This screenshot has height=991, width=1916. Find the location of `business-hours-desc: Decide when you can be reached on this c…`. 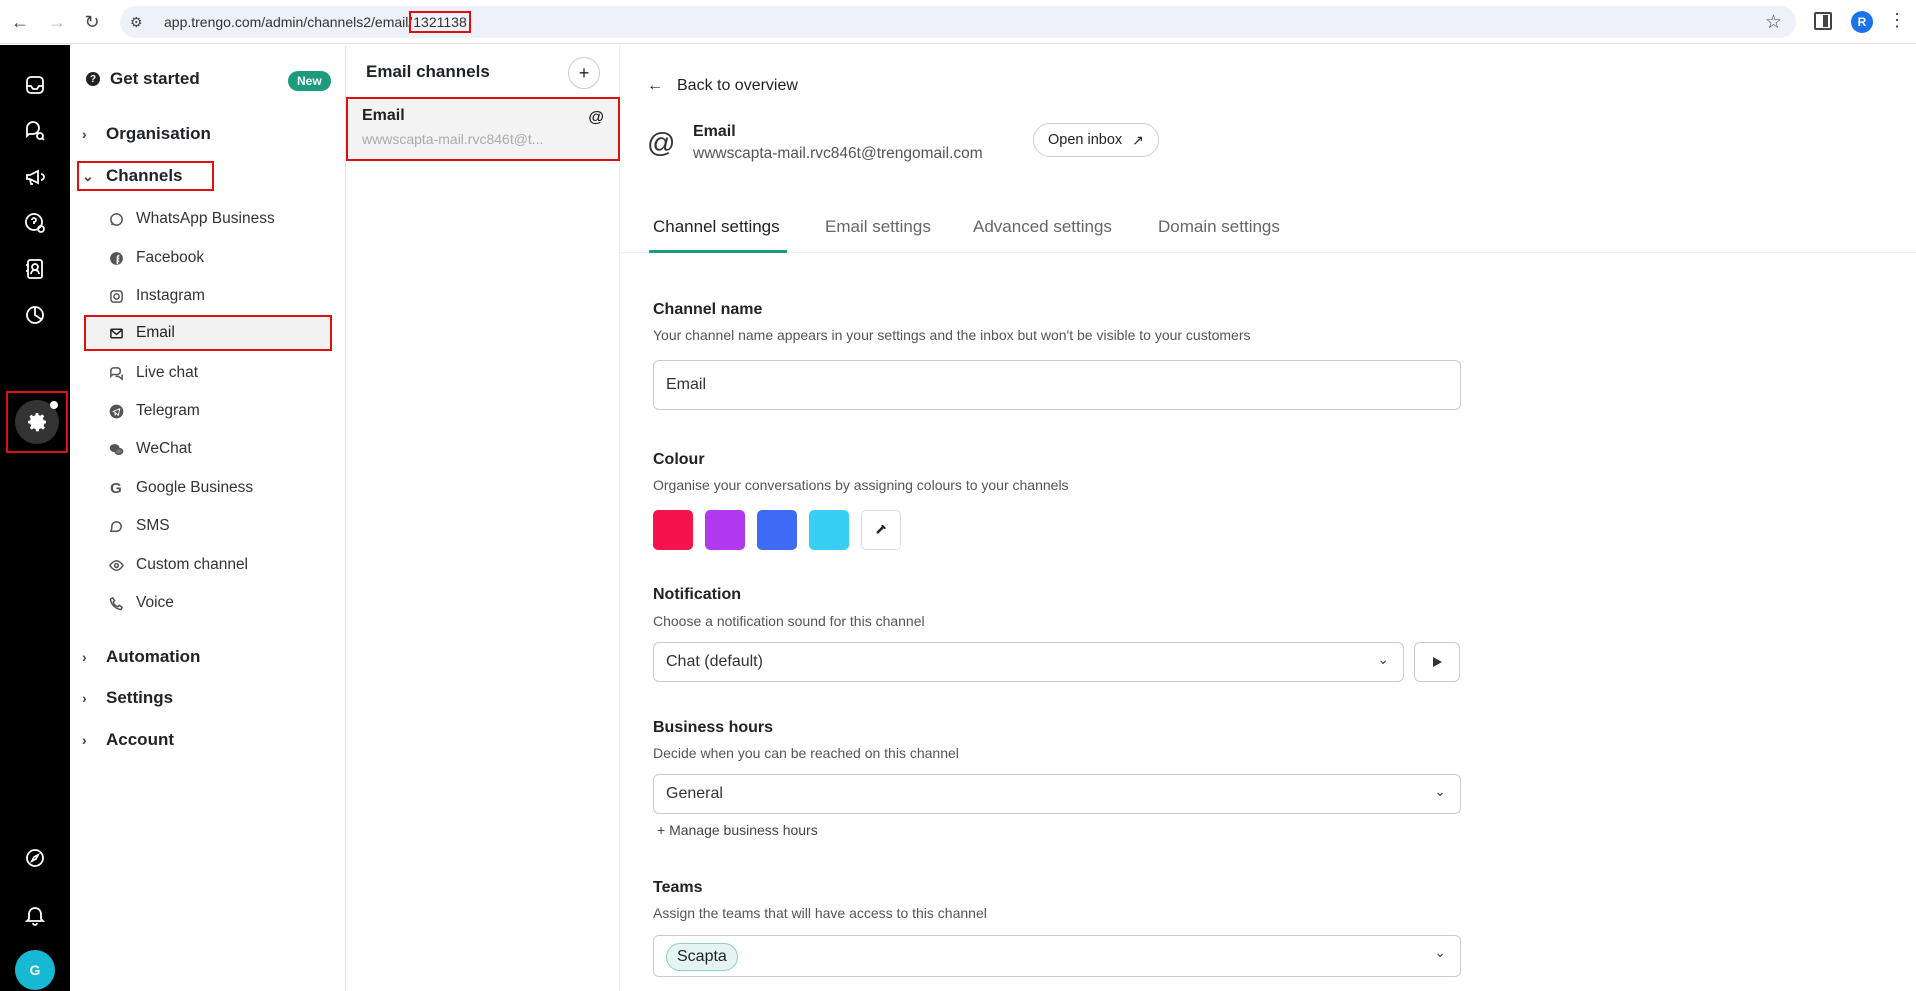

business-hours-desc: Decide when you can be reached on this c… is located at coordinates (806, 753).